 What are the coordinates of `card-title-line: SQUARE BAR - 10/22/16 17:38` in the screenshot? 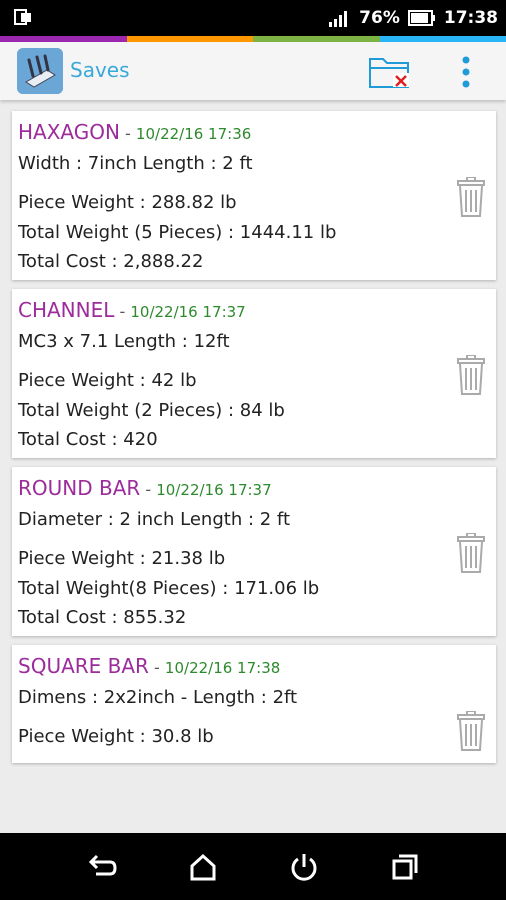 It's located at (149, 666).